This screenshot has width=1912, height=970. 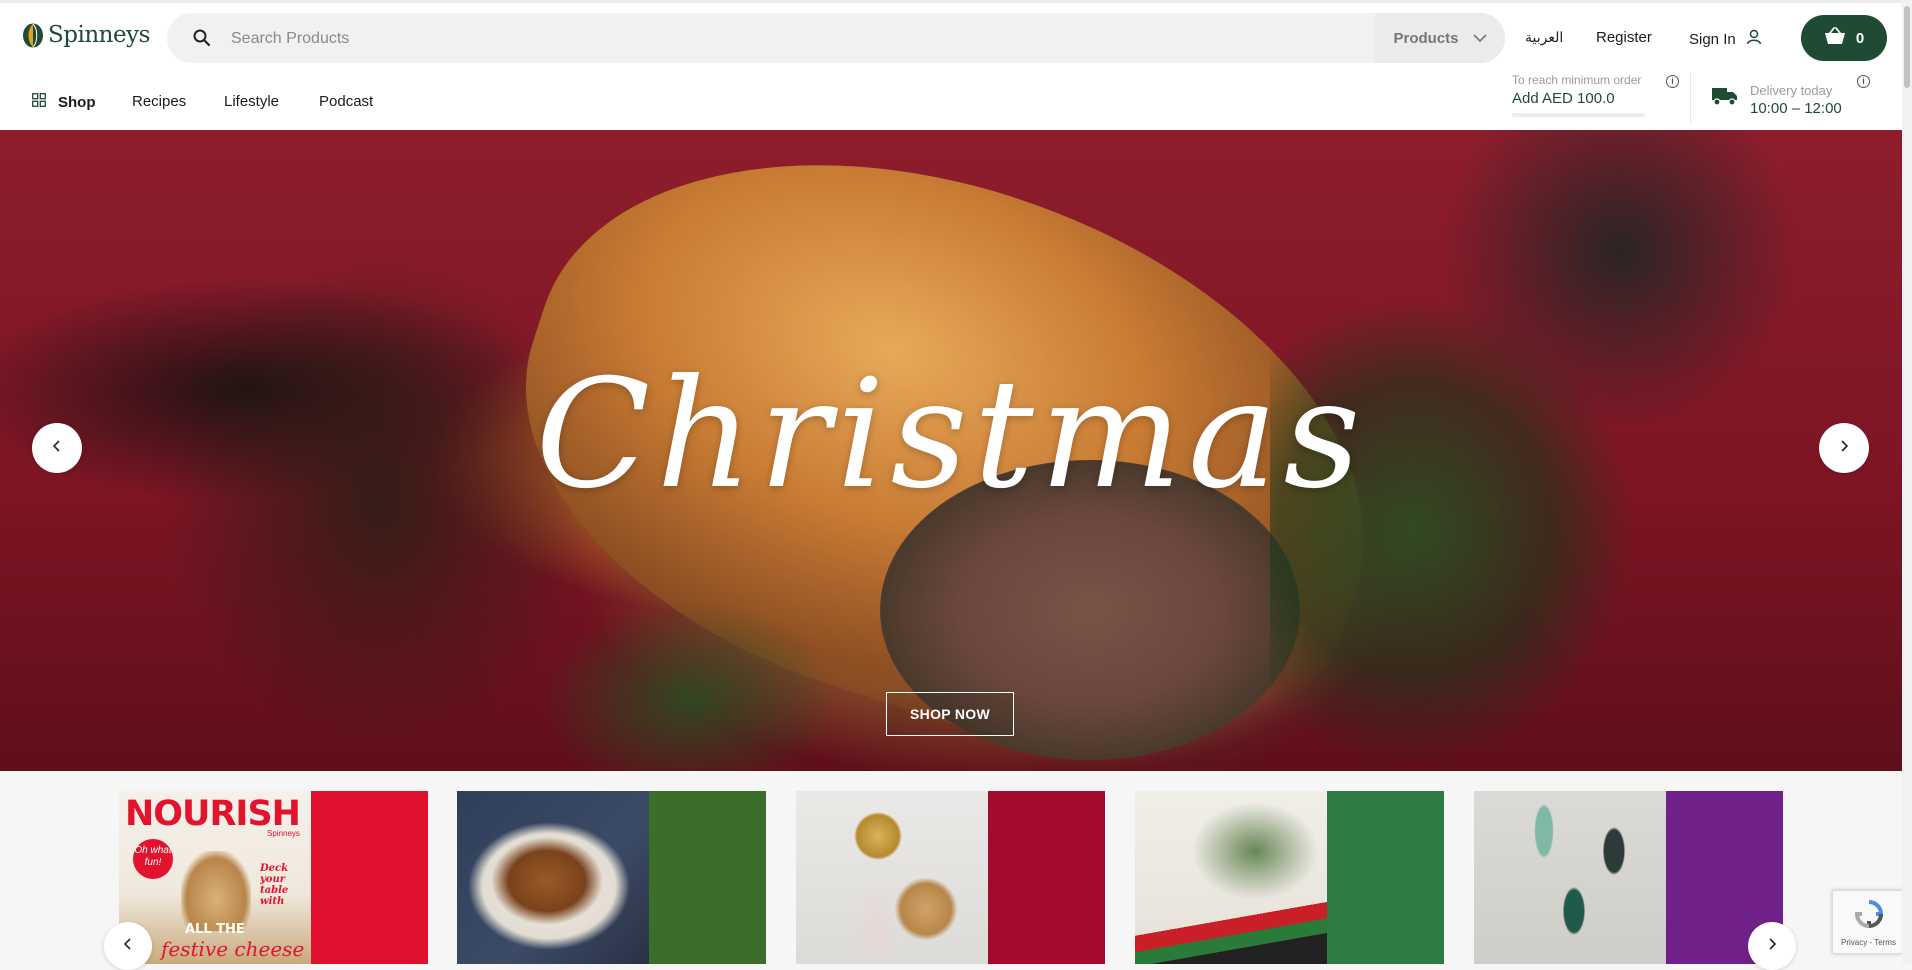 What do you see at coordinates (1578, 115) in the screenshot?
I see `minimum-order-progress` at bounding box center [1578, 115].